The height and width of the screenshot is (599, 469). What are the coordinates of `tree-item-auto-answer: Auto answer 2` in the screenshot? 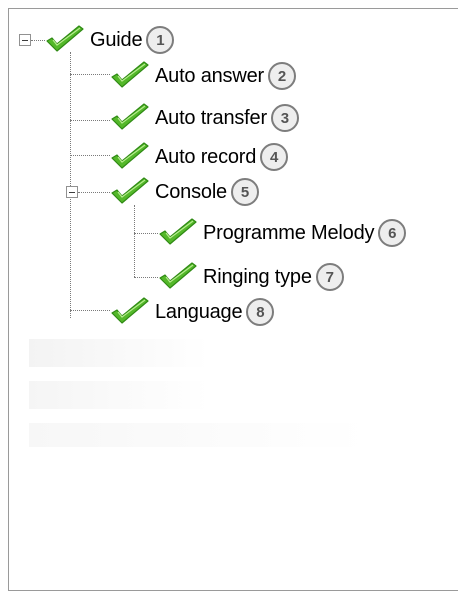 It's located at (202, 76).